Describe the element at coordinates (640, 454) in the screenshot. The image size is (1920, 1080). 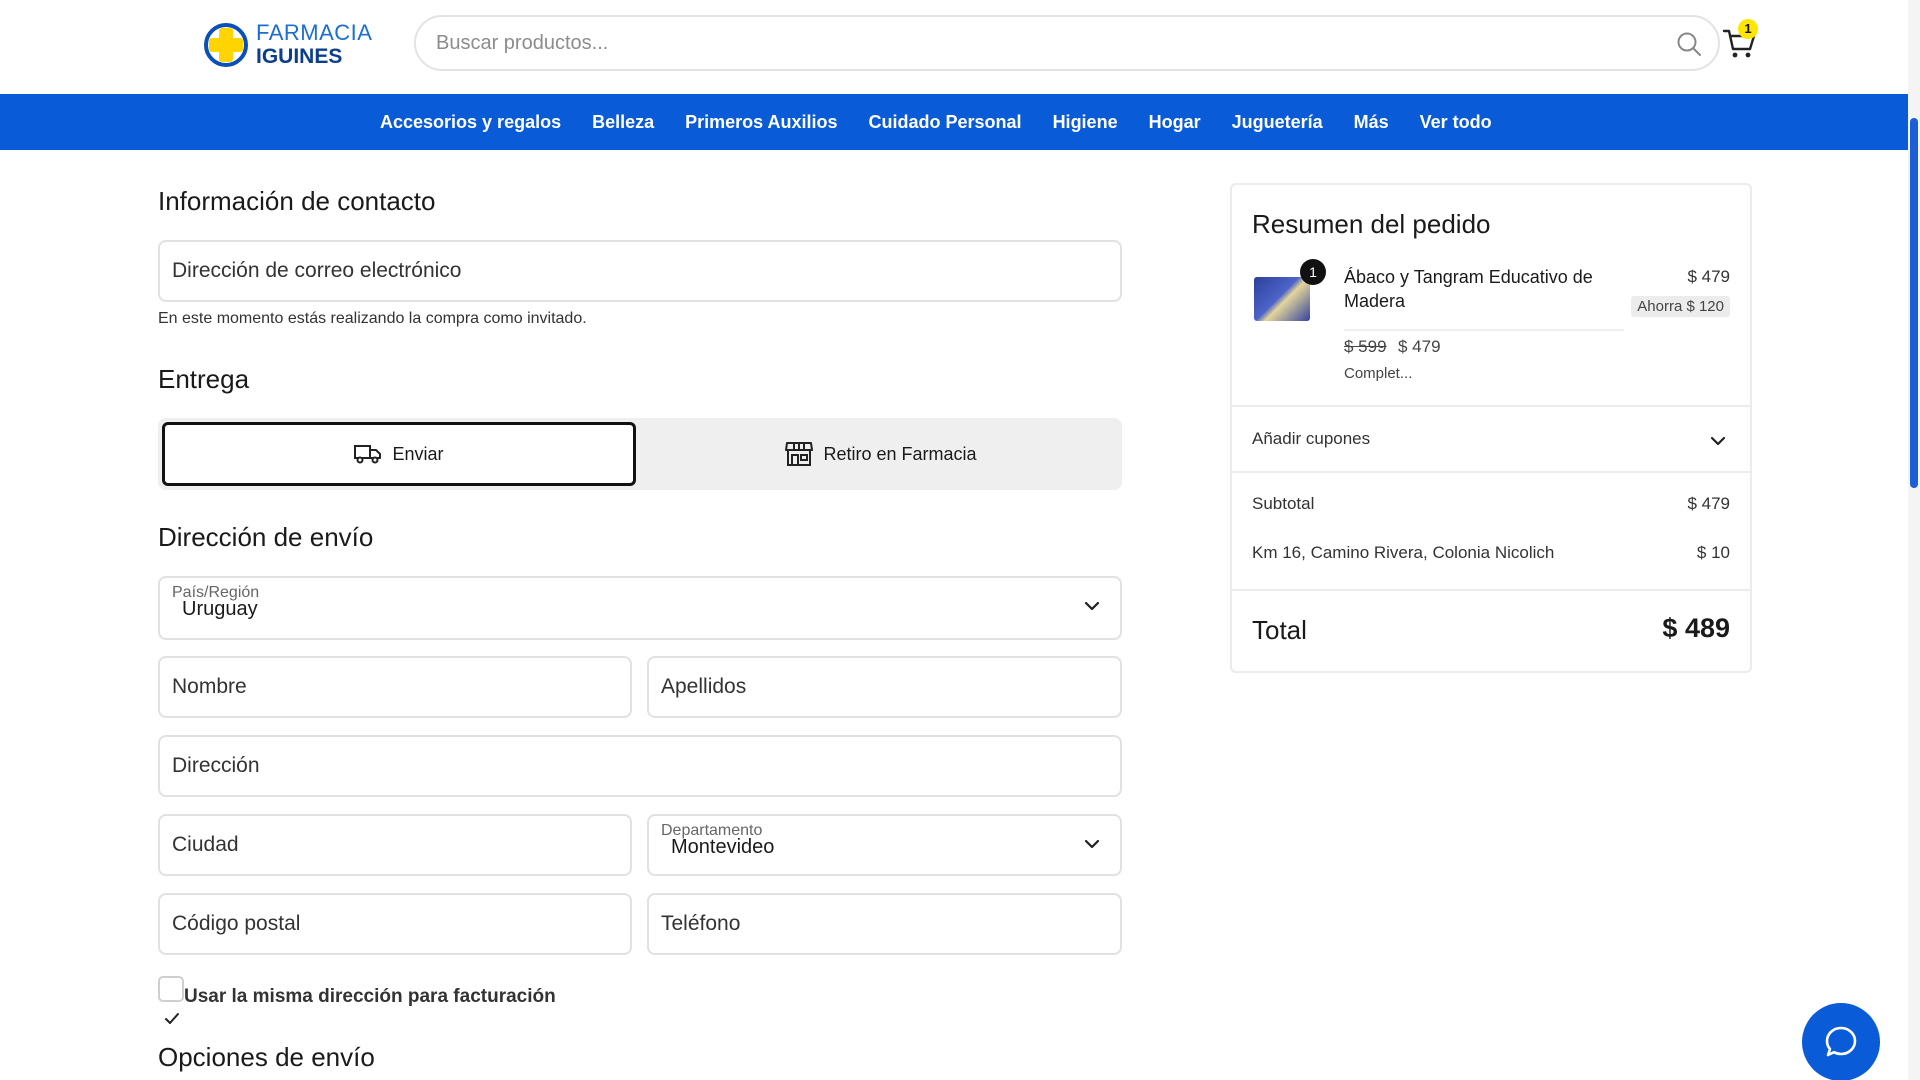
I see `delivery-method-group: Enviar Retiro en Farmacia` at that location.